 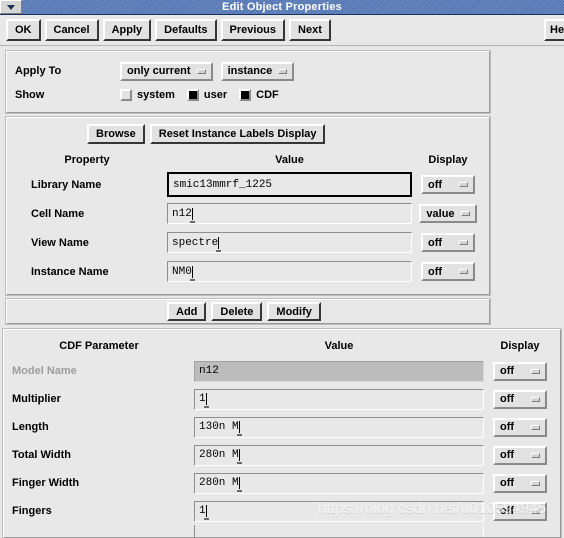 What do you see at coordinates (520, 483) in the screenshot?
I see `cdf-display-dropdown-finger-width: off` at bounding box center [520, 483].